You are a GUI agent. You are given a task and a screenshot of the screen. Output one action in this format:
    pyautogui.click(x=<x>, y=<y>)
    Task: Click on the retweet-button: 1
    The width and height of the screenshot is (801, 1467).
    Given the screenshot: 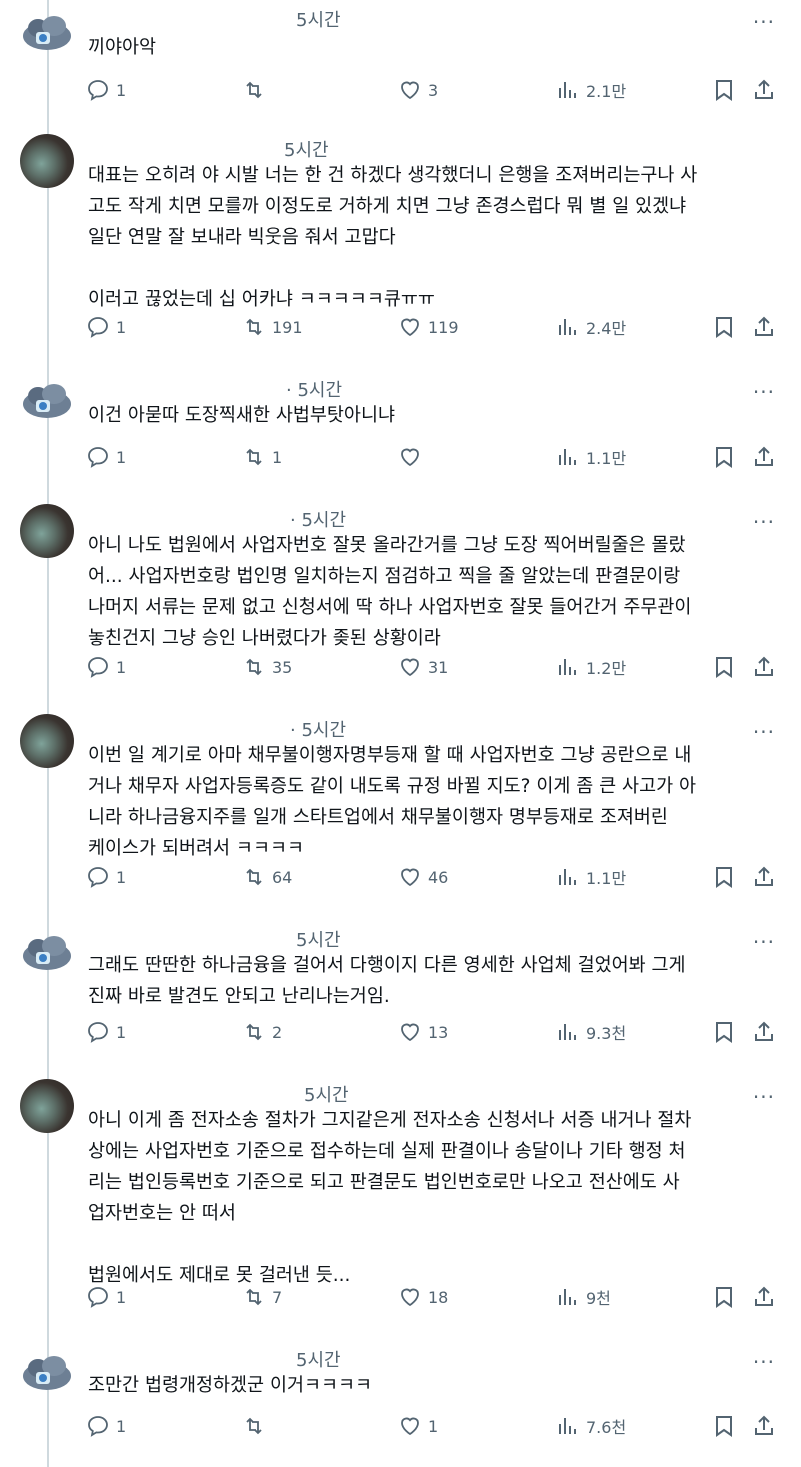 What is the action you would take?
    pyautogui.click(x=262, y=457)
    